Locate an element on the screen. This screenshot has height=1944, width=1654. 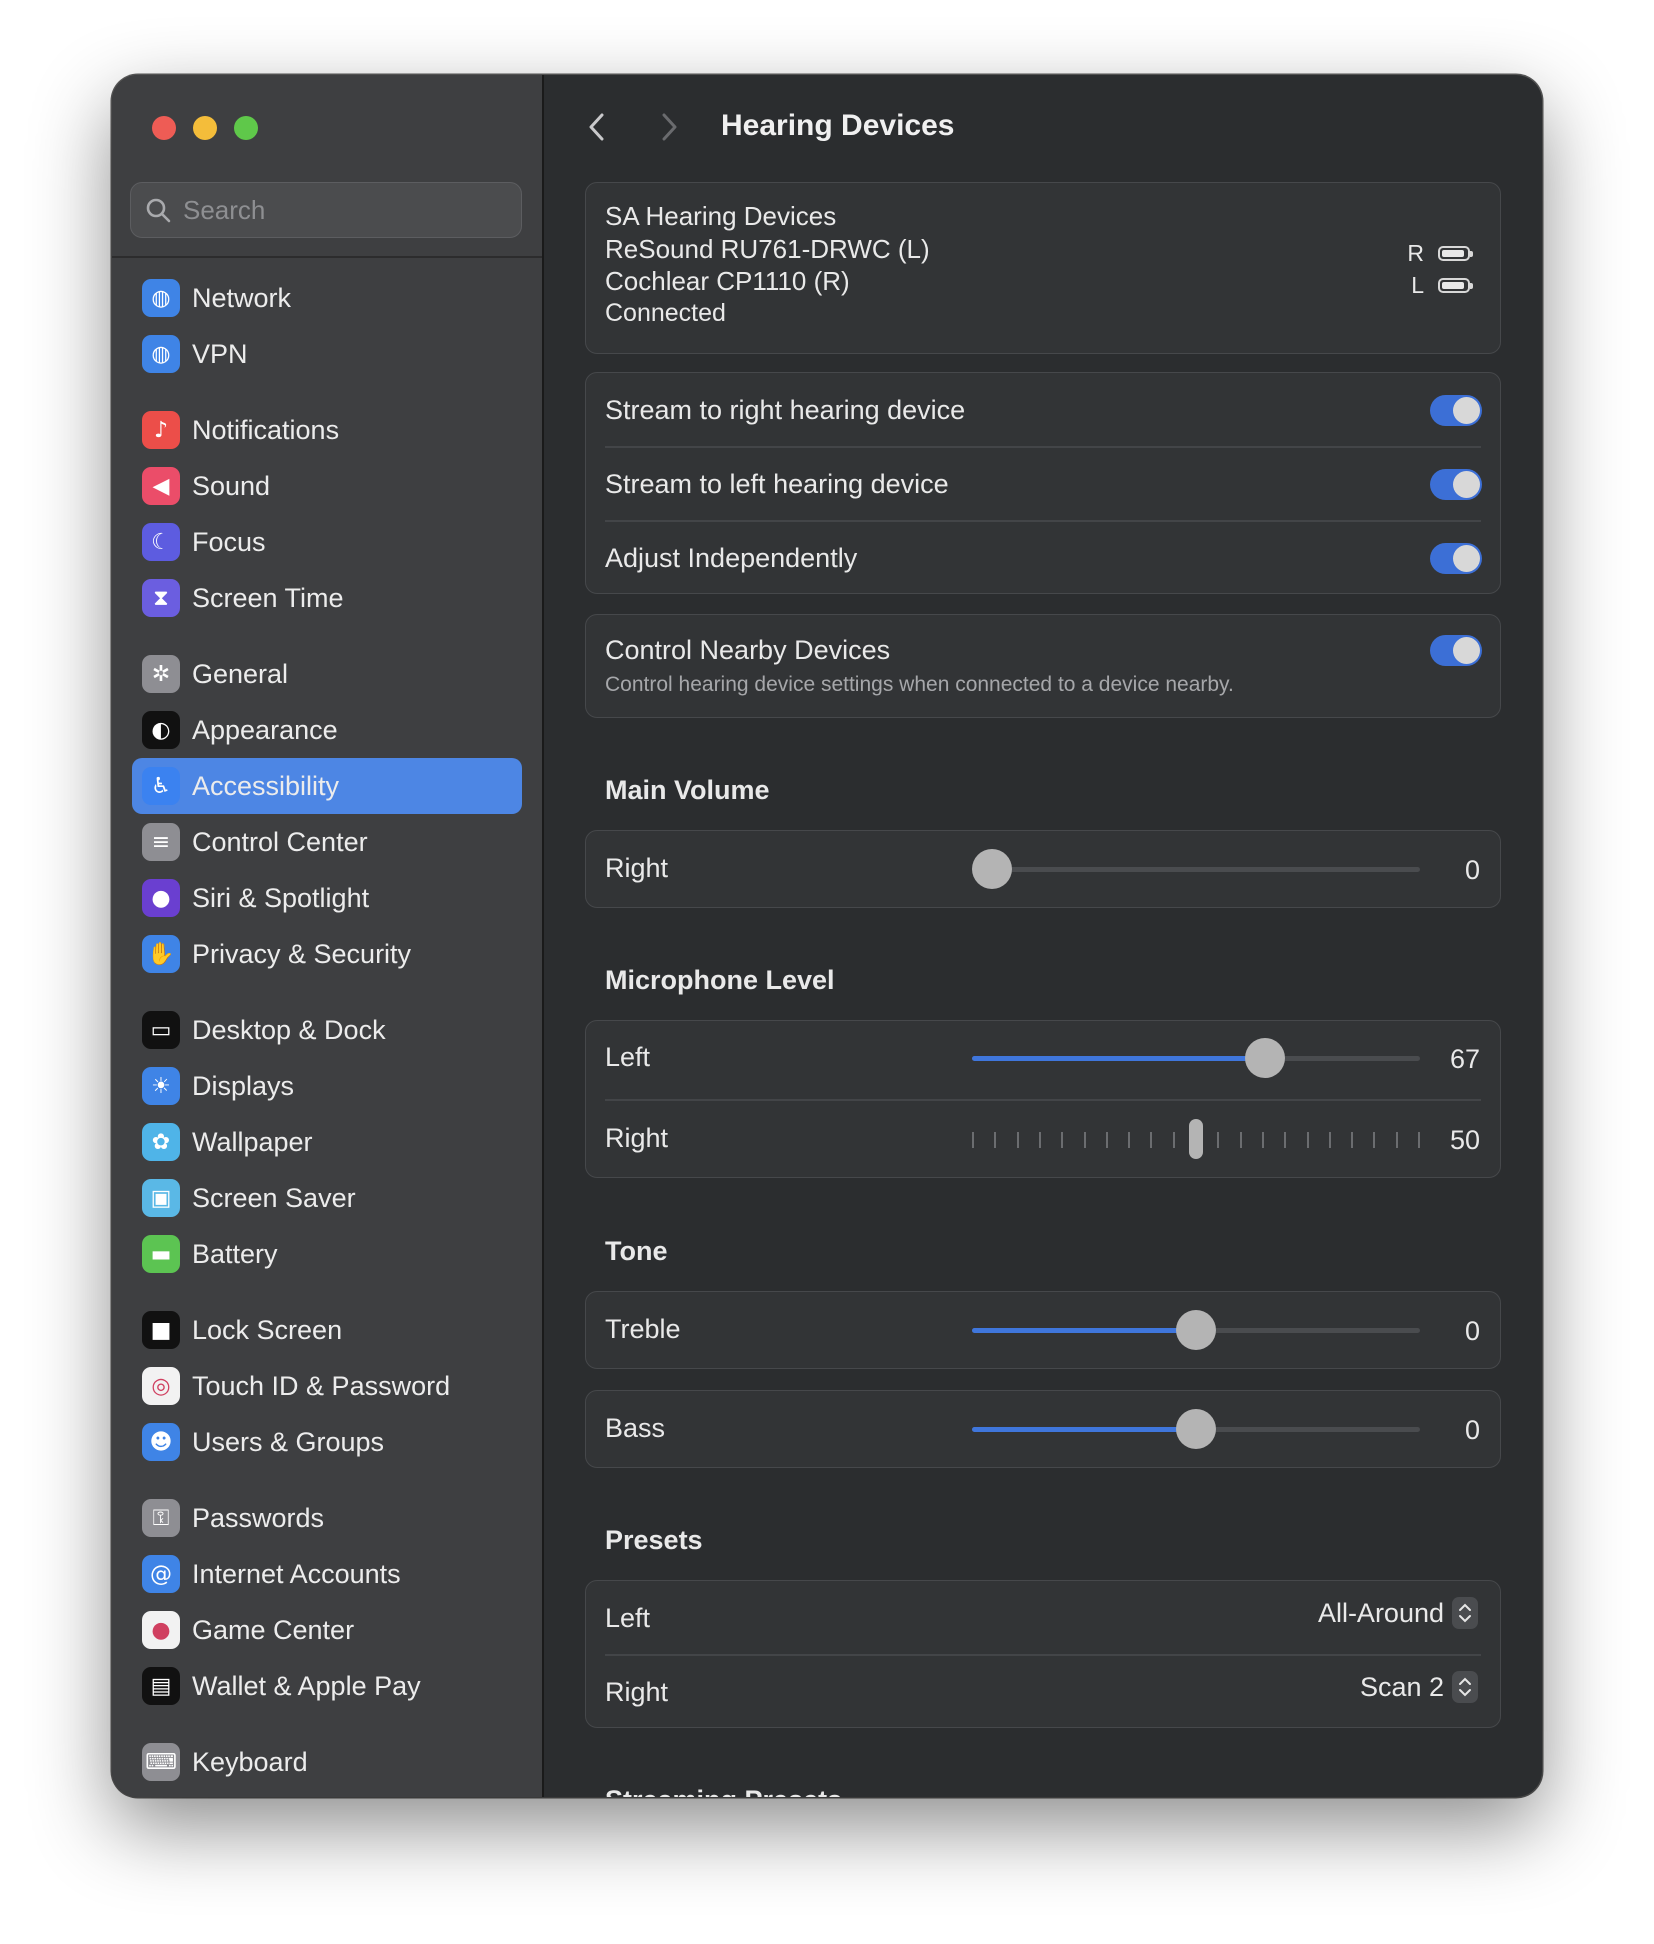
keyboard-icon-glyph: ⌨ is located at coordinates (161, 1762).